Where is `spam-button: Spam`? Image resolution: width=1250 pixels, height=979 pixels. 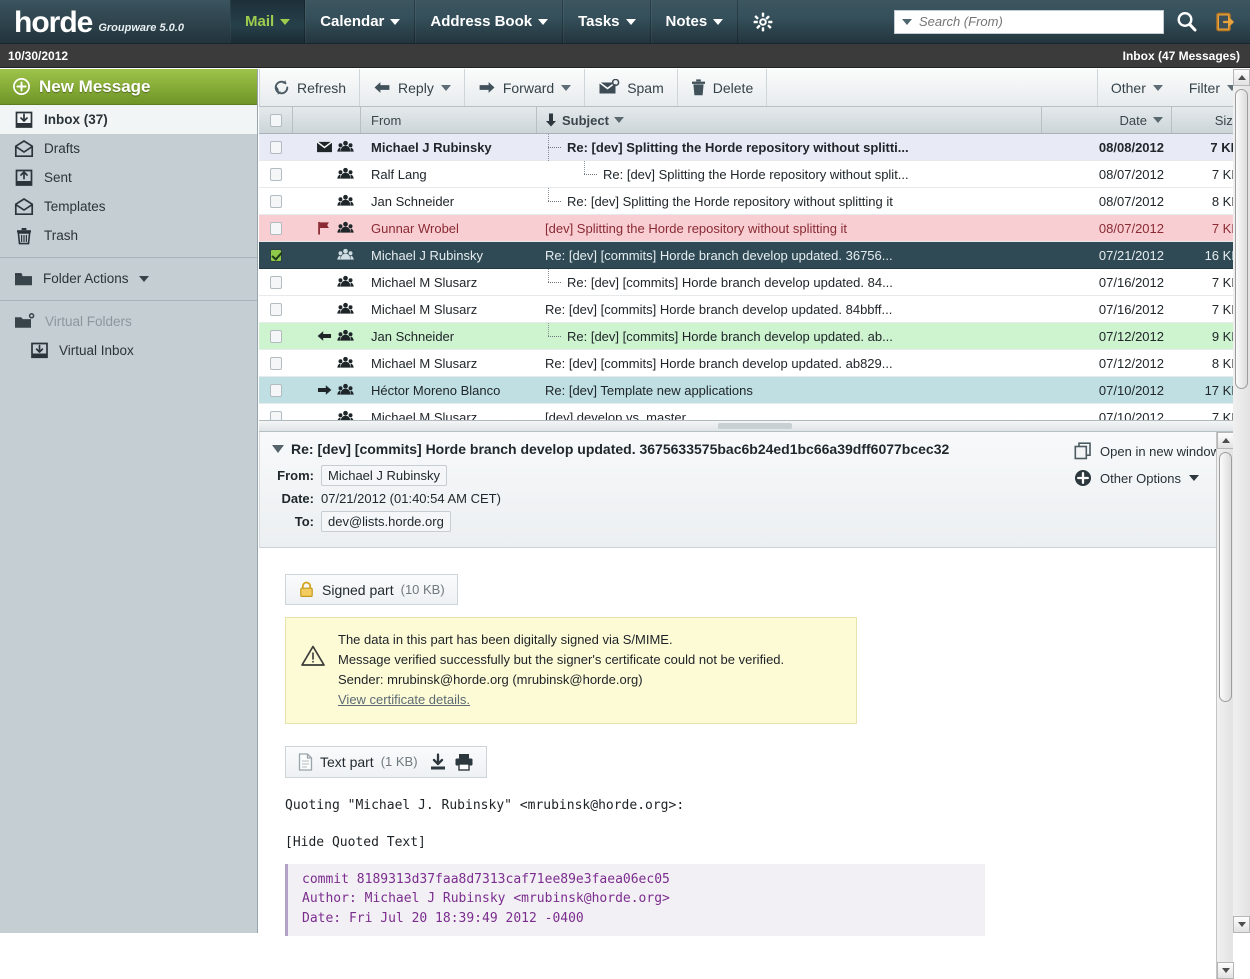
spam-button: Spam is located at coordinates (631, 87).